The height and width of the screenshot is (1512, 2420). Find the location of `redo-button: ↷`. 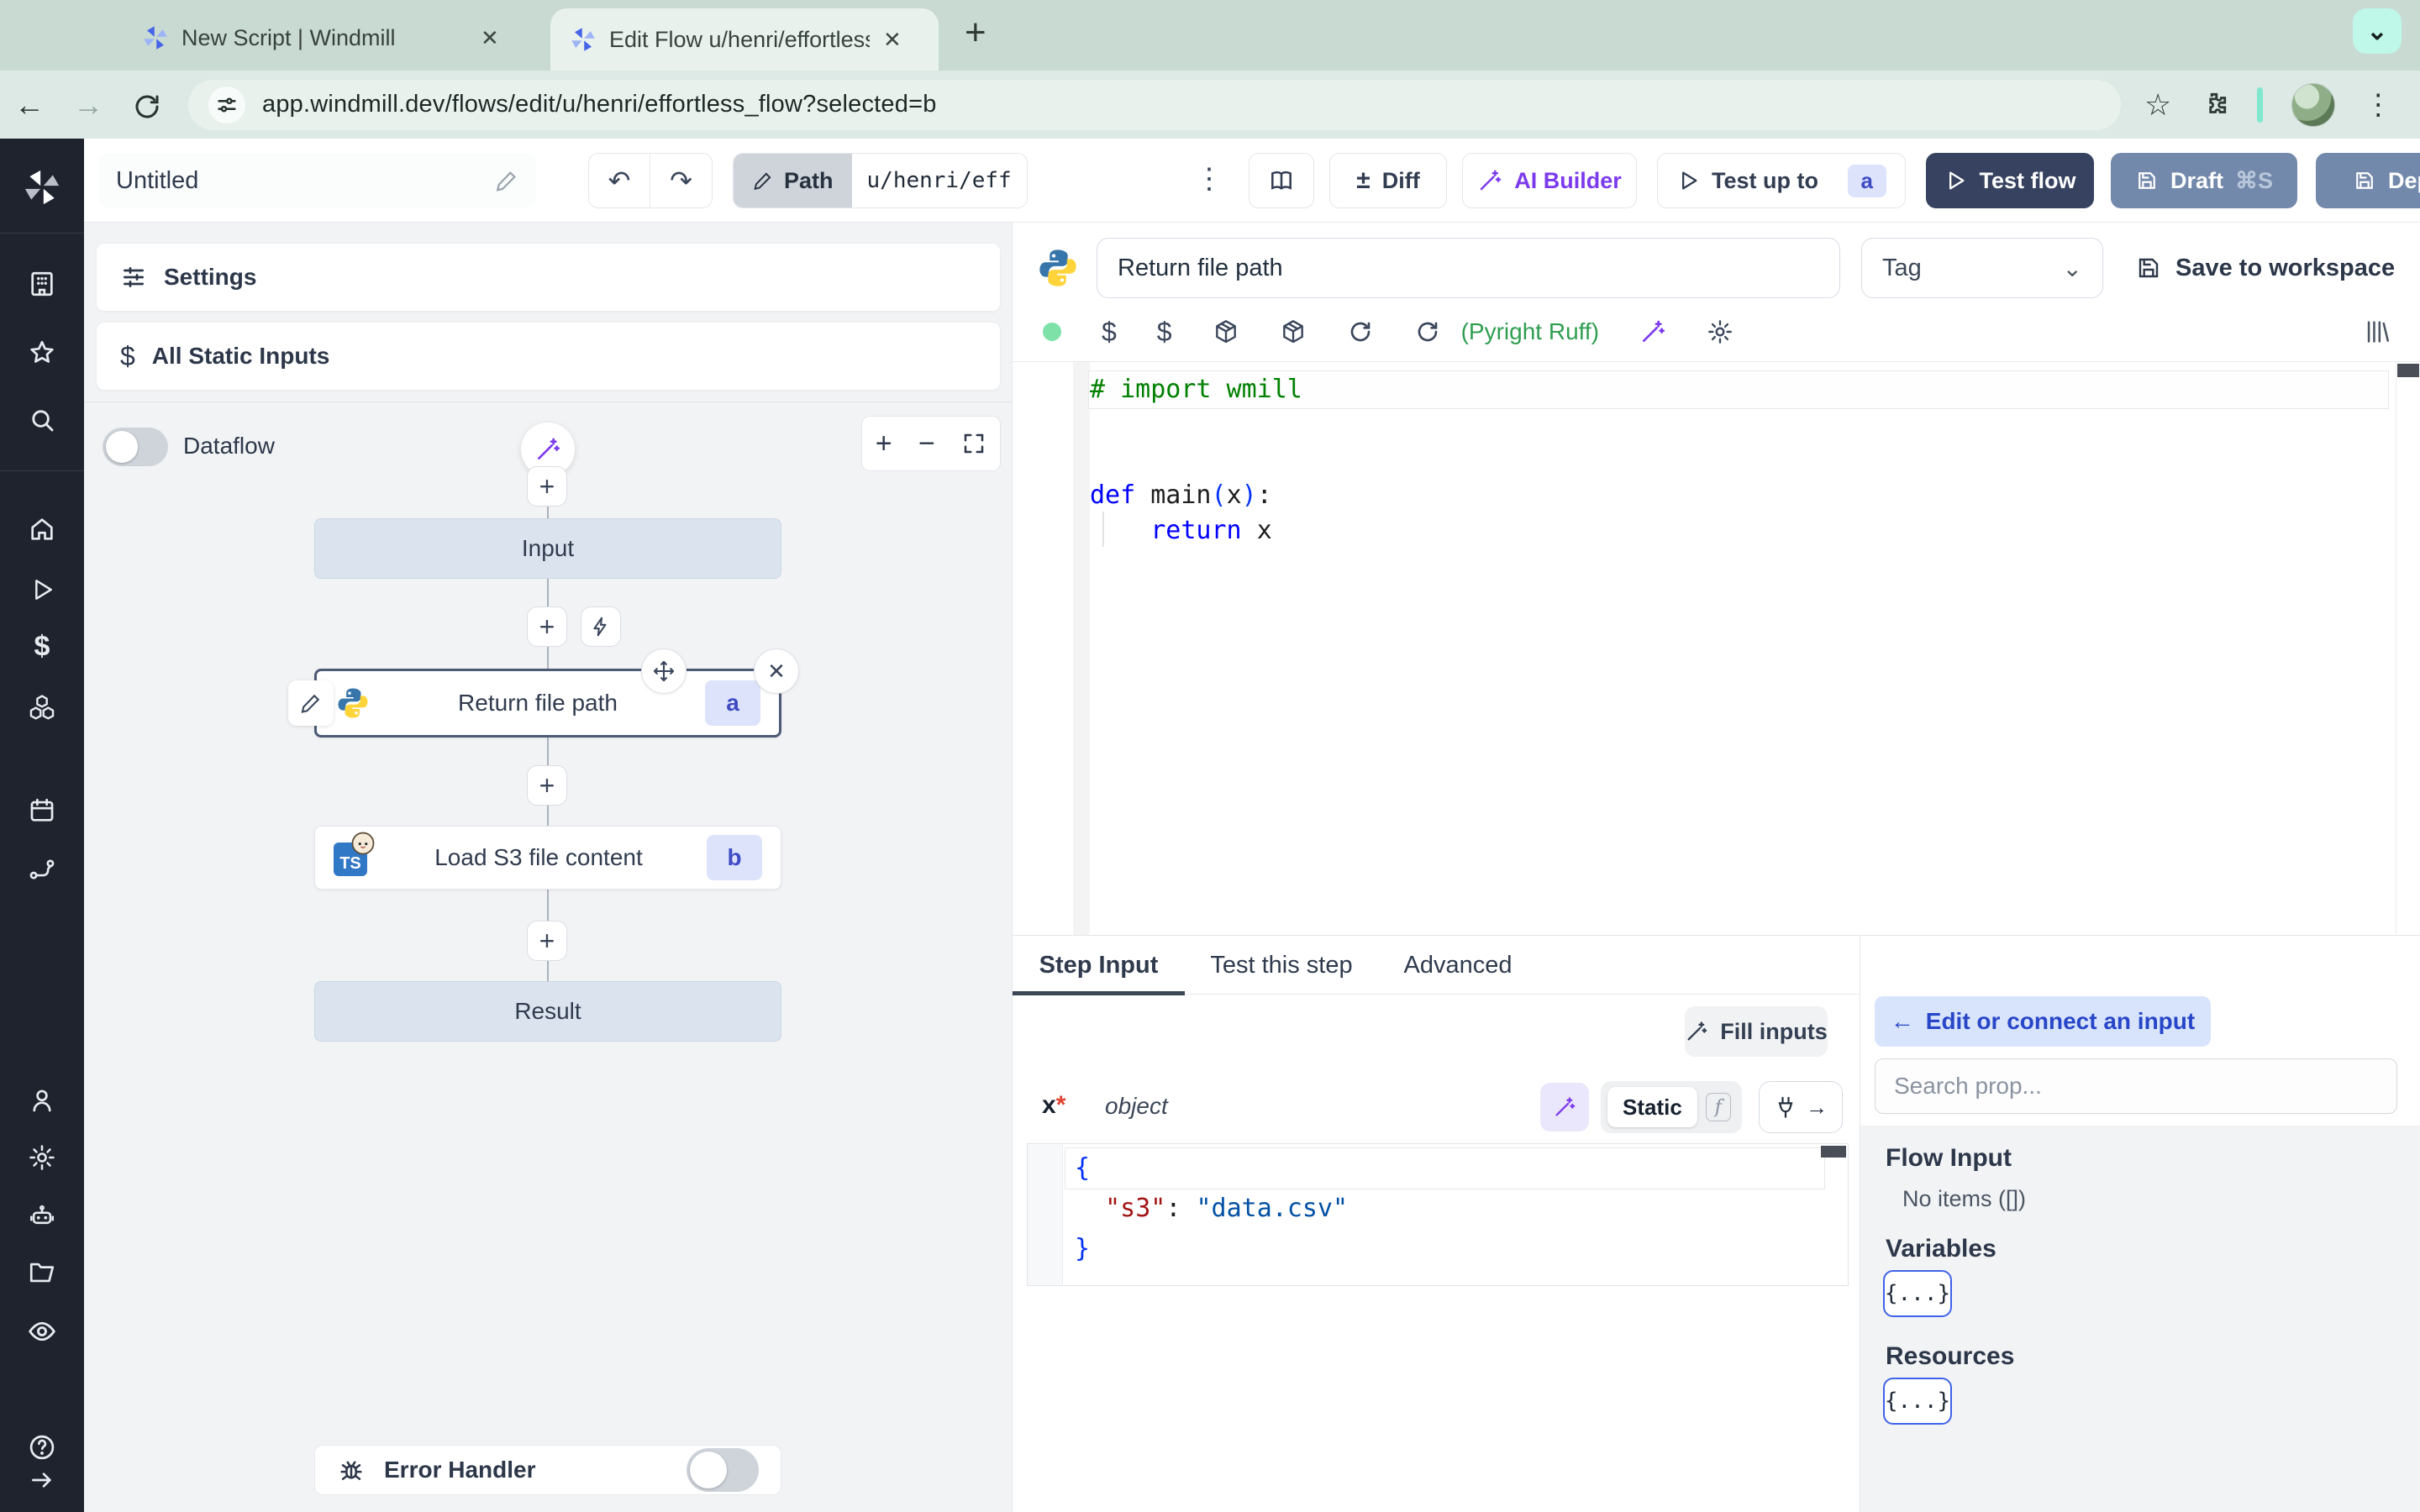

redo-button: ↷ is located at coordinates (681, 180).